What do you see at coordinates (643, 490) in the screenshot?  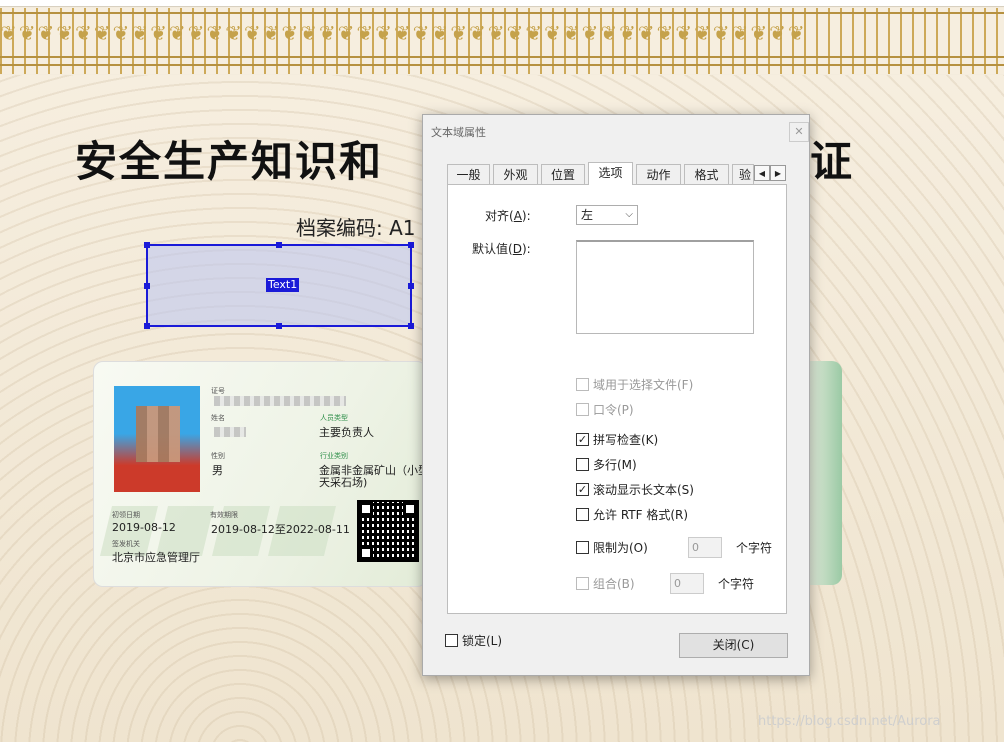 I see `option-scroll-long-text-label: 滚动显示长文本(S)` at bounding box center [643, 490].